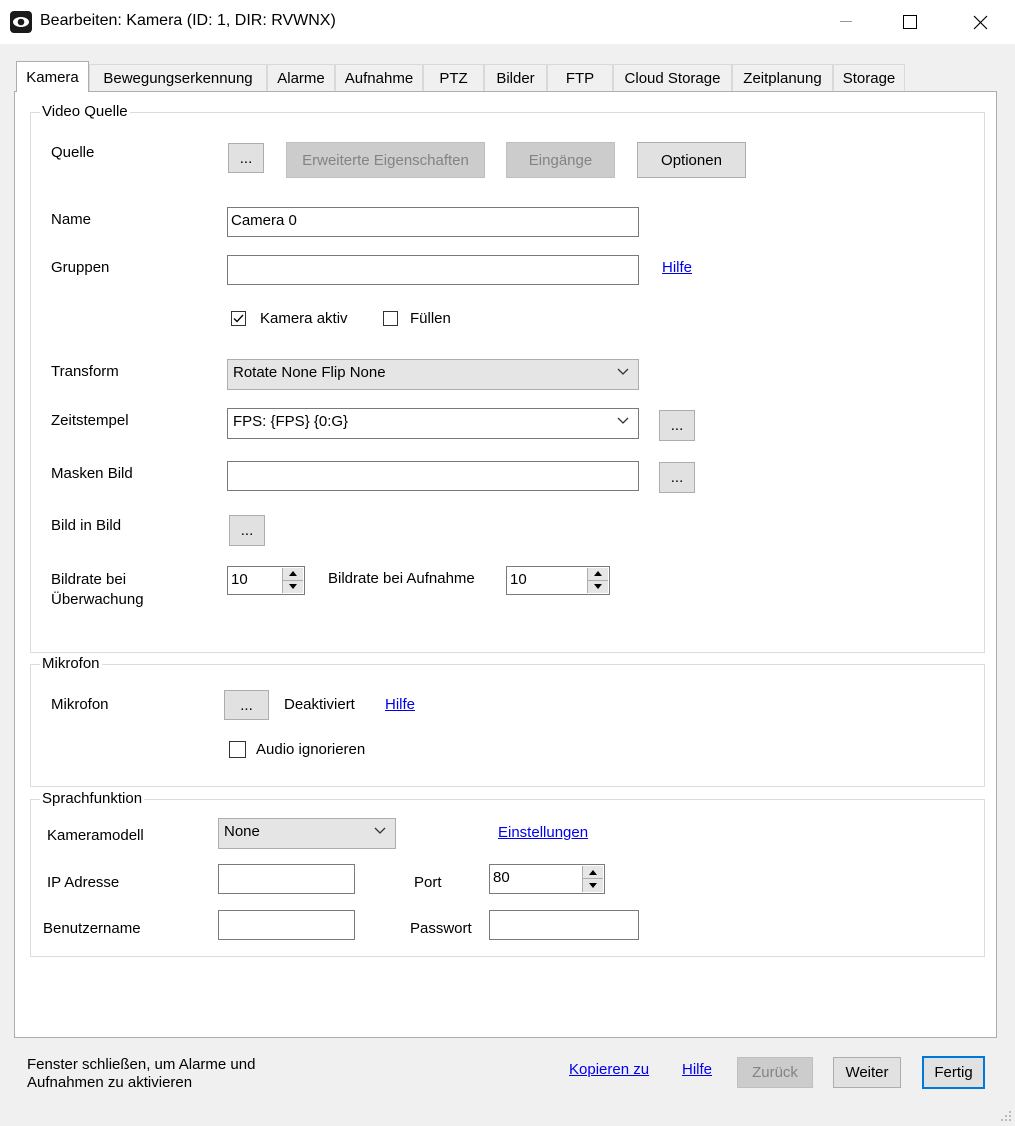 This screenshot has height=1126, width=1015. I want to click on name-label: Name, so click(71, 219).